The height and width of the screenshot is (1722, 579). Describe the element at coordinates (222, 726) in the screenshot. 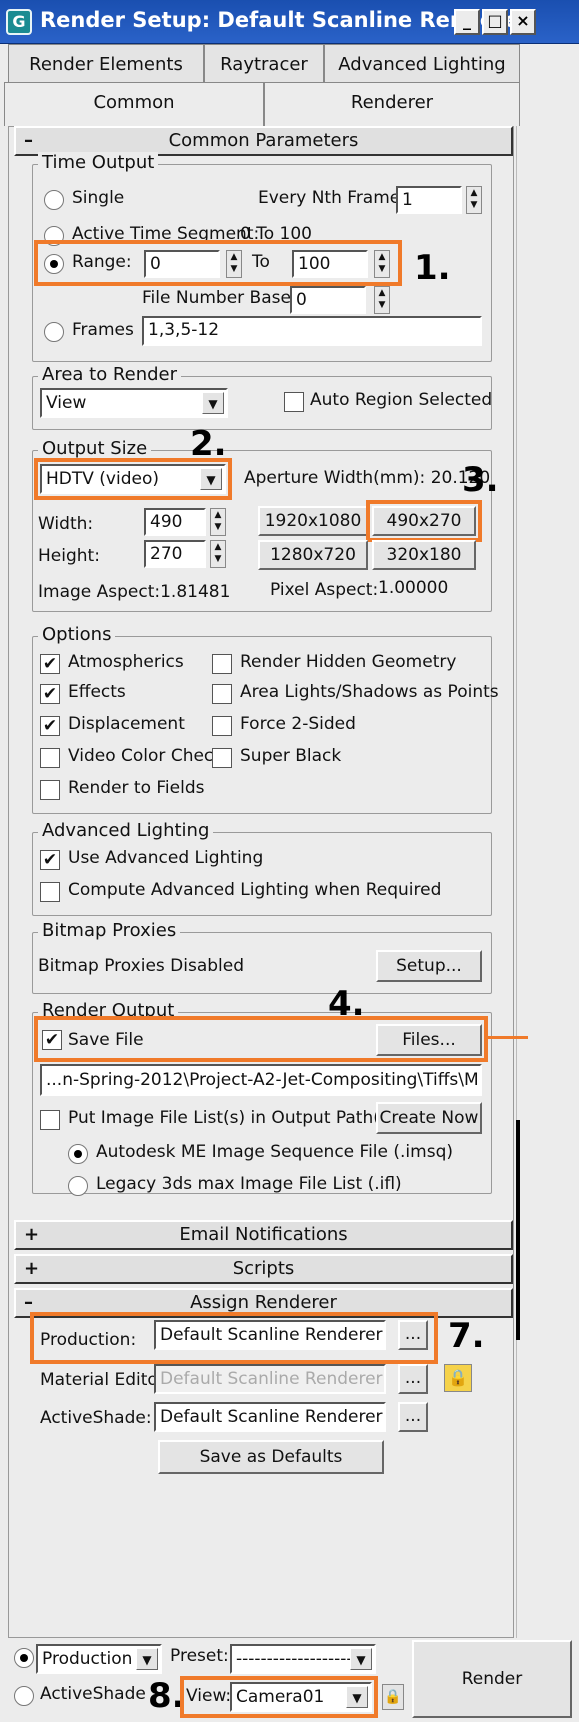

I see `checkbox-force-2-sided` at that location.